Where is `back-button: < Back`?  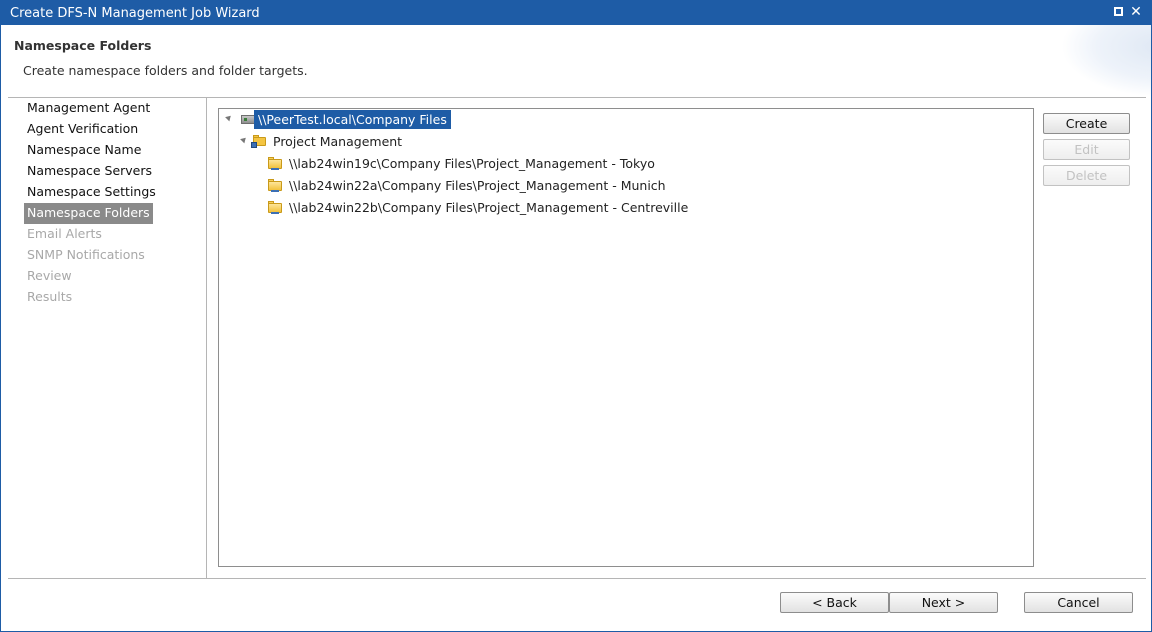 back-button: < Back is located at coordinates (834, 602).